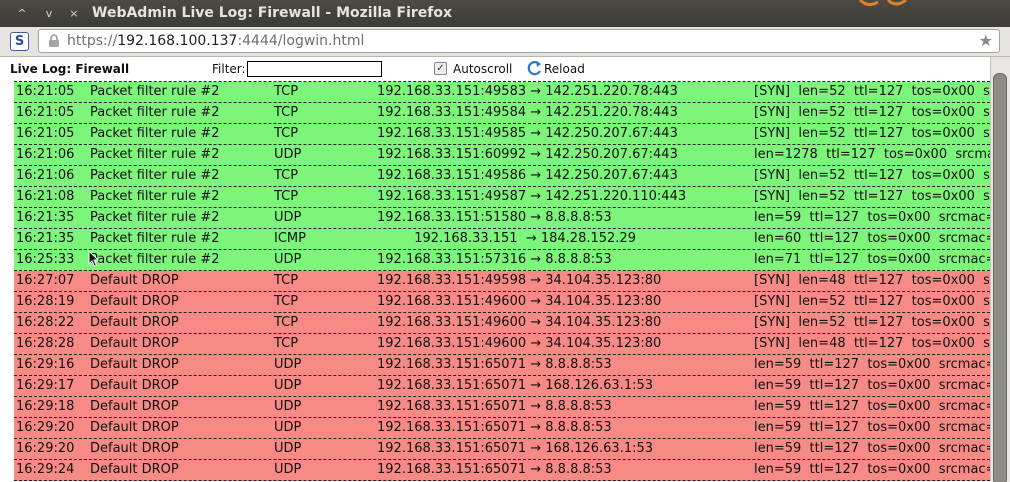  What do you see at coordinates (882, 3) in the screenshot?
I see `background-decoration-icon` at bounding box center [882, 3].